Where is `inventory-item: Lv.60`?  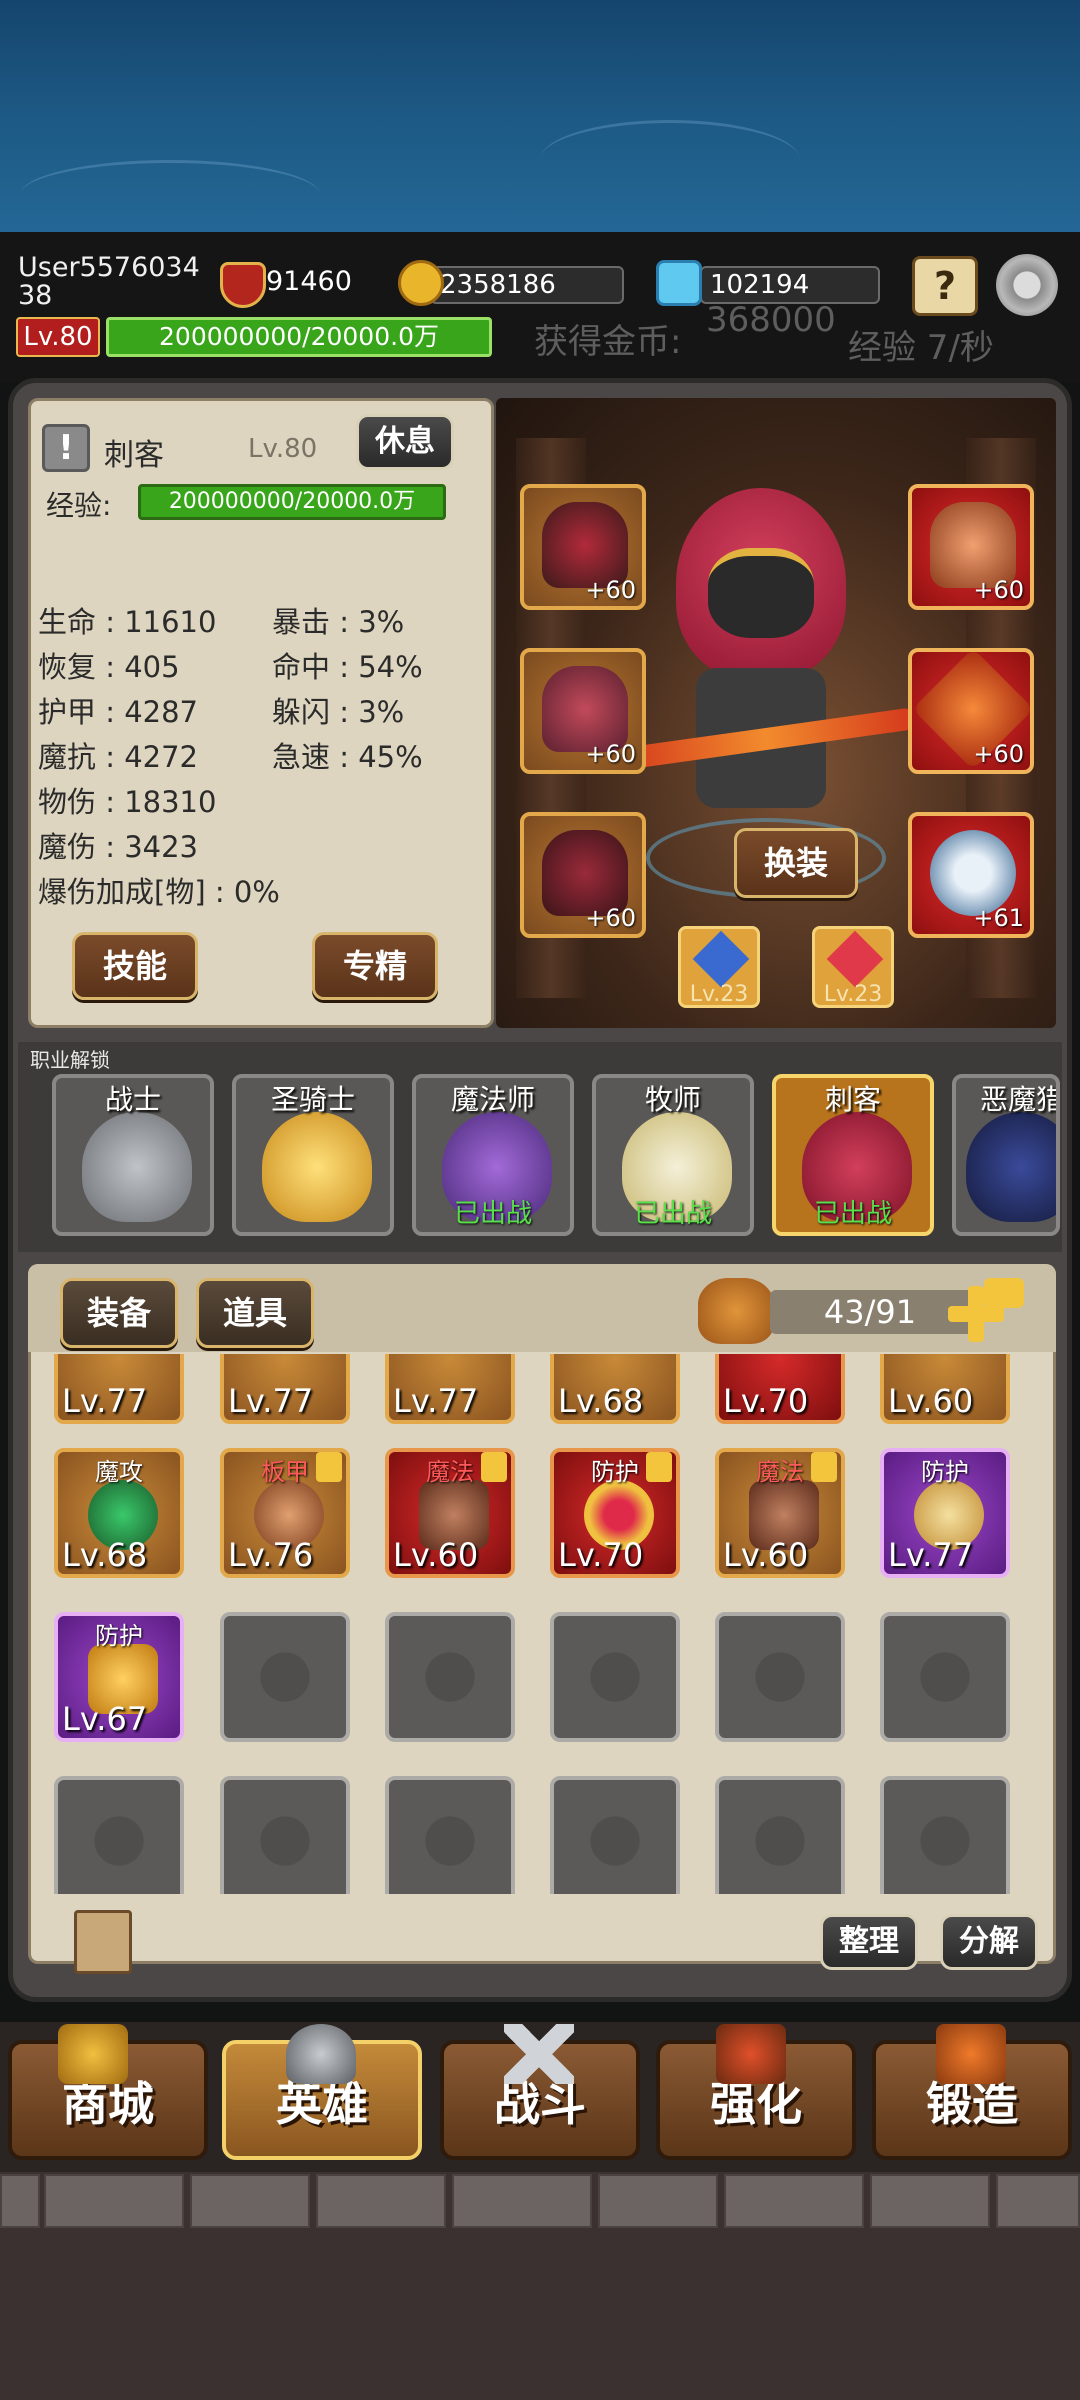
inventory-item: Lv.60 is located at coordinates (945, 1389).